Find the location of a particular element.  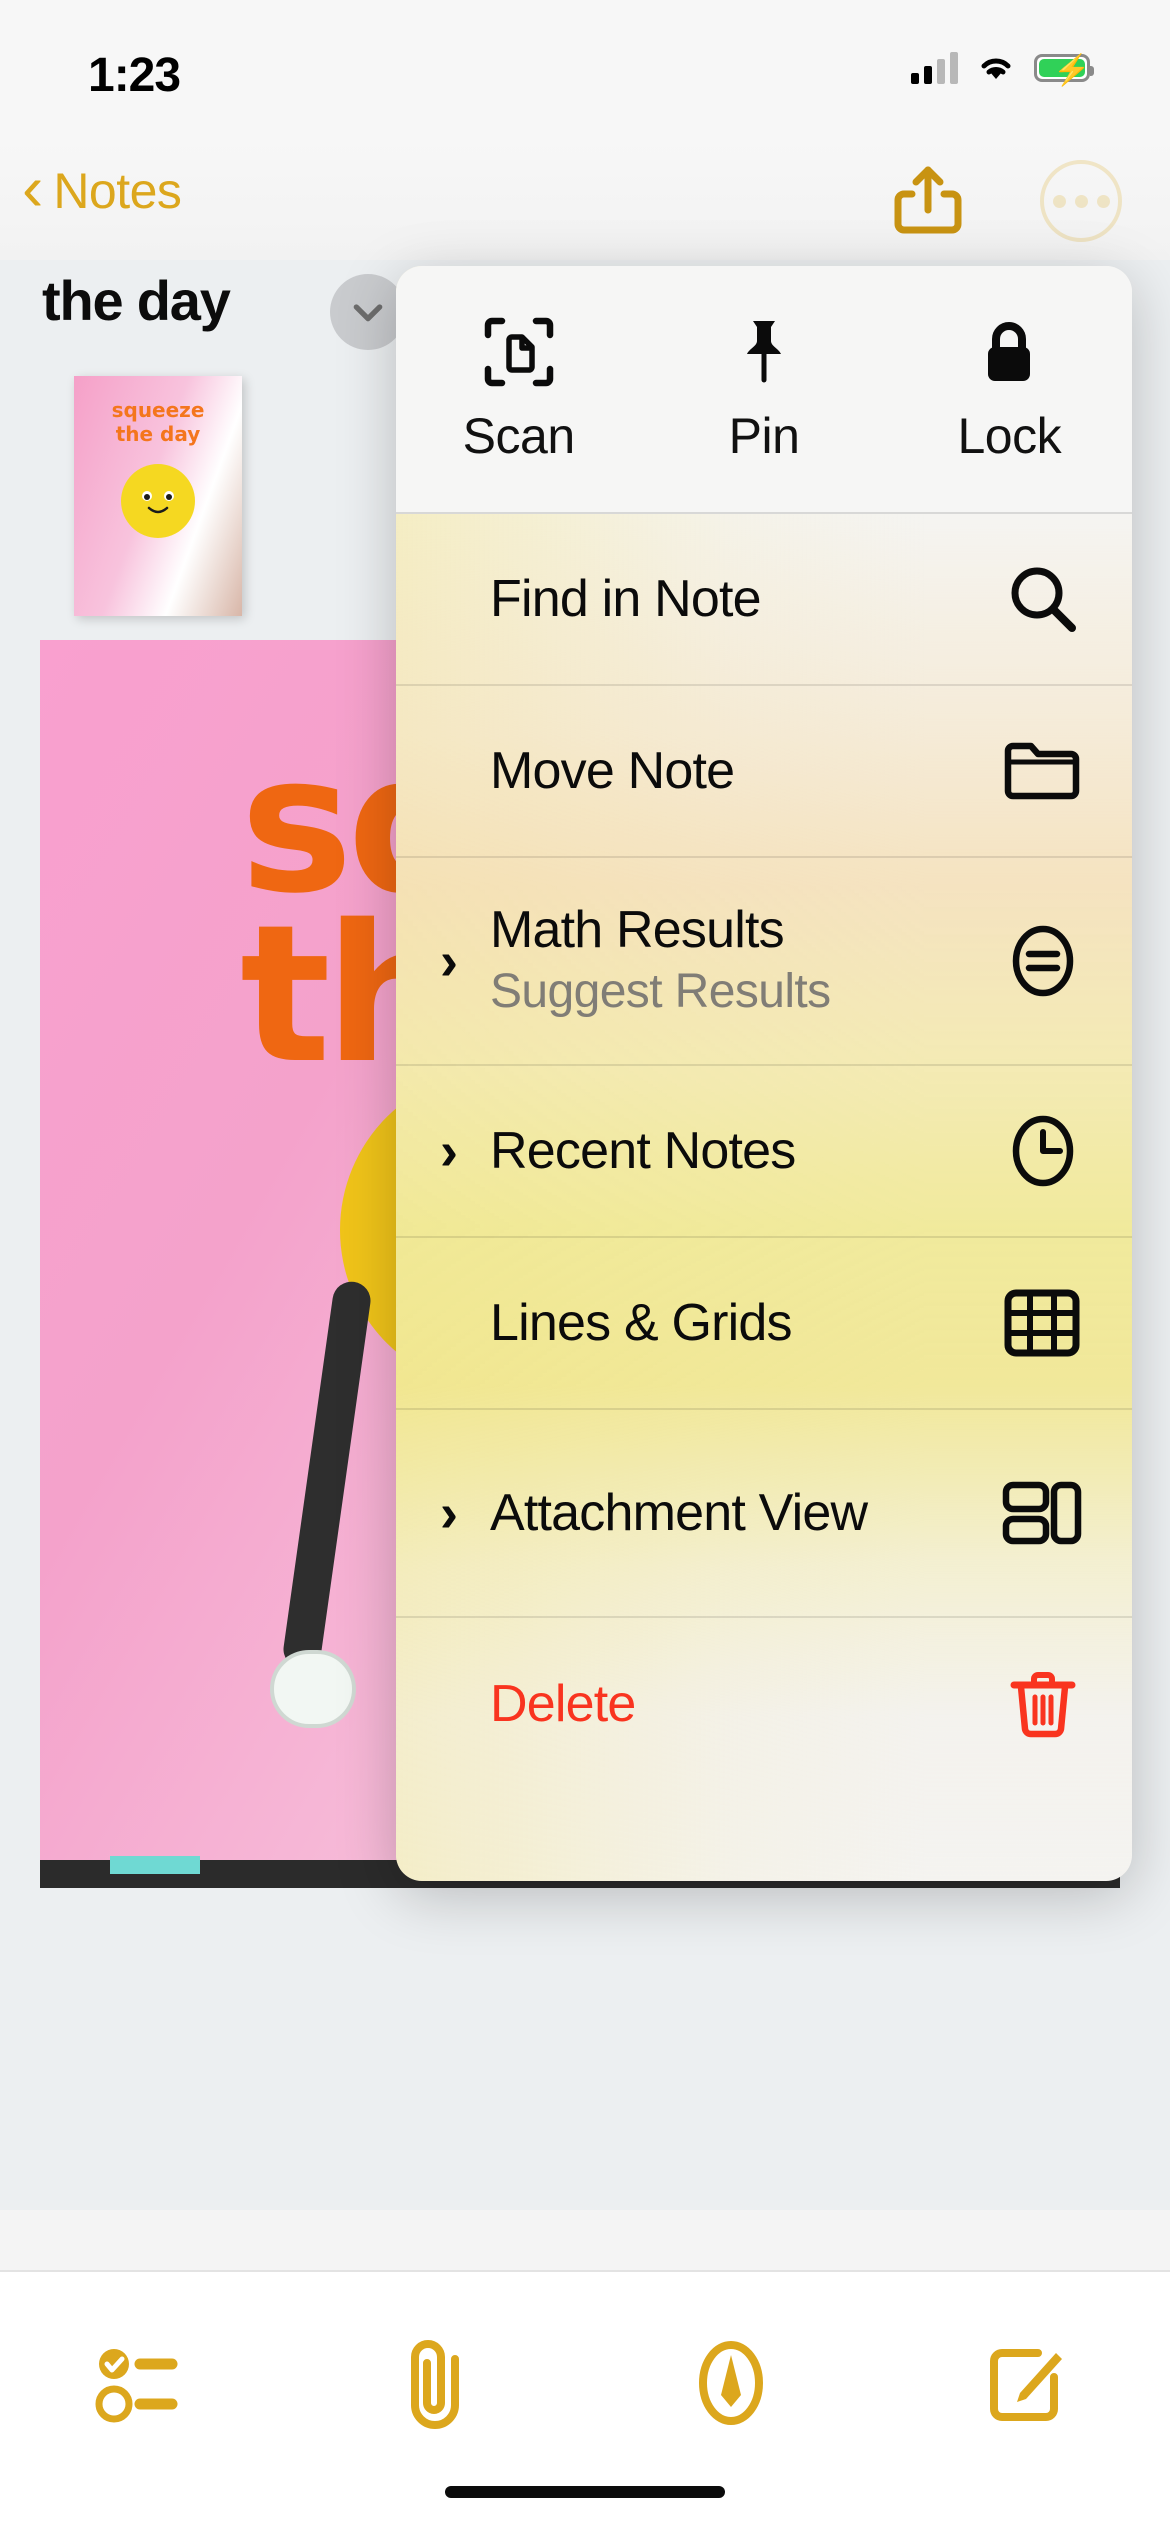

markup-button is located at coordinates (731, 2383).